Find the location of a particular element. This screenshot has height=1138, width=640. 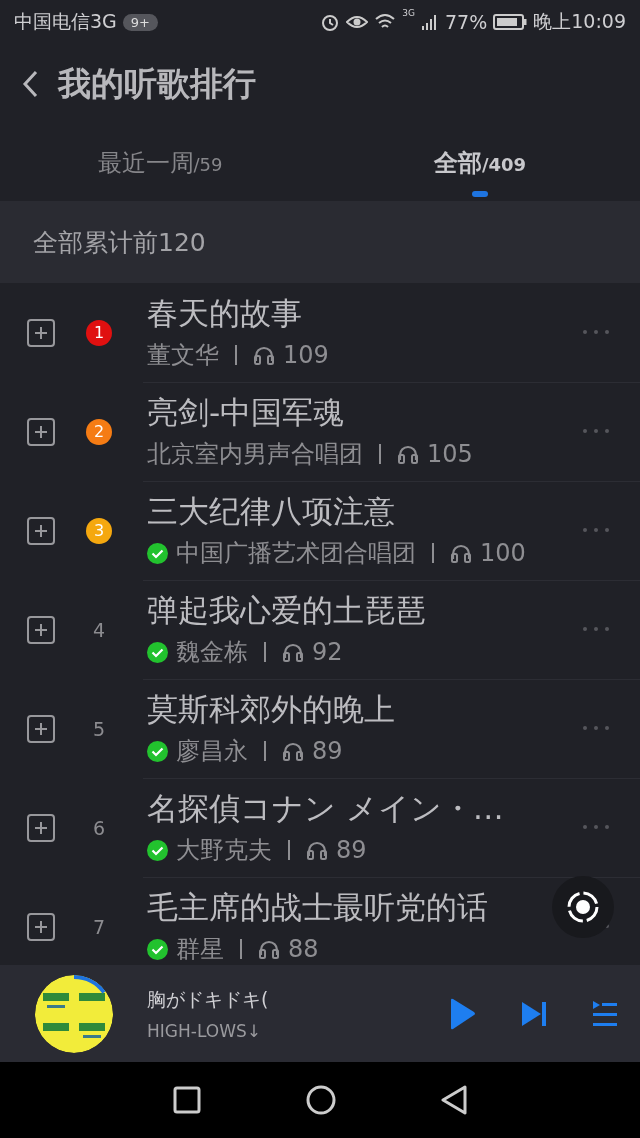

play-count: 105 is located at coordinates (450, 454).